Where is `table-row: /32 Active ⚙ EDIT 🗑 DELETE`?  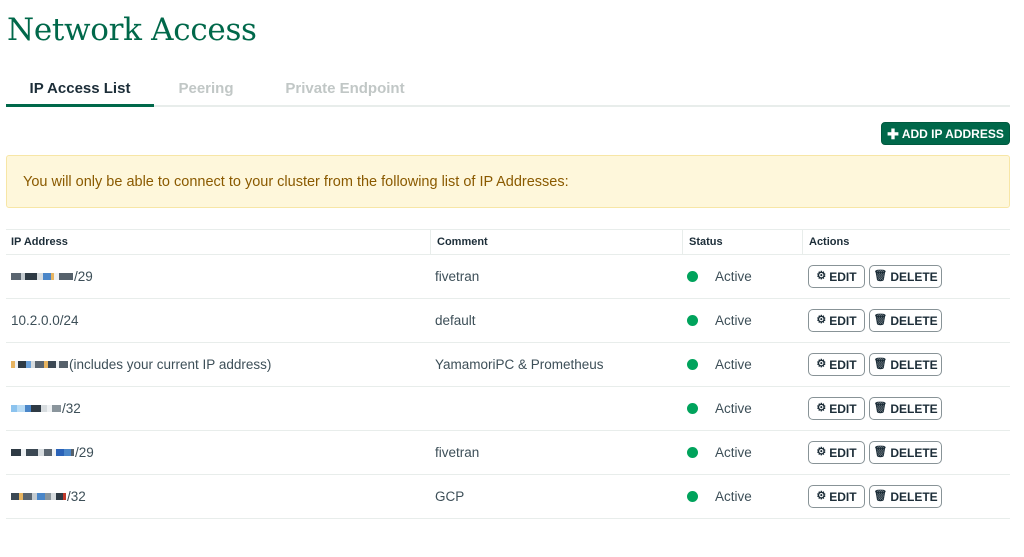
table-row: /32 Active ⚙ EDIT 🗑 DELETE is located at coordinates (508, 409).